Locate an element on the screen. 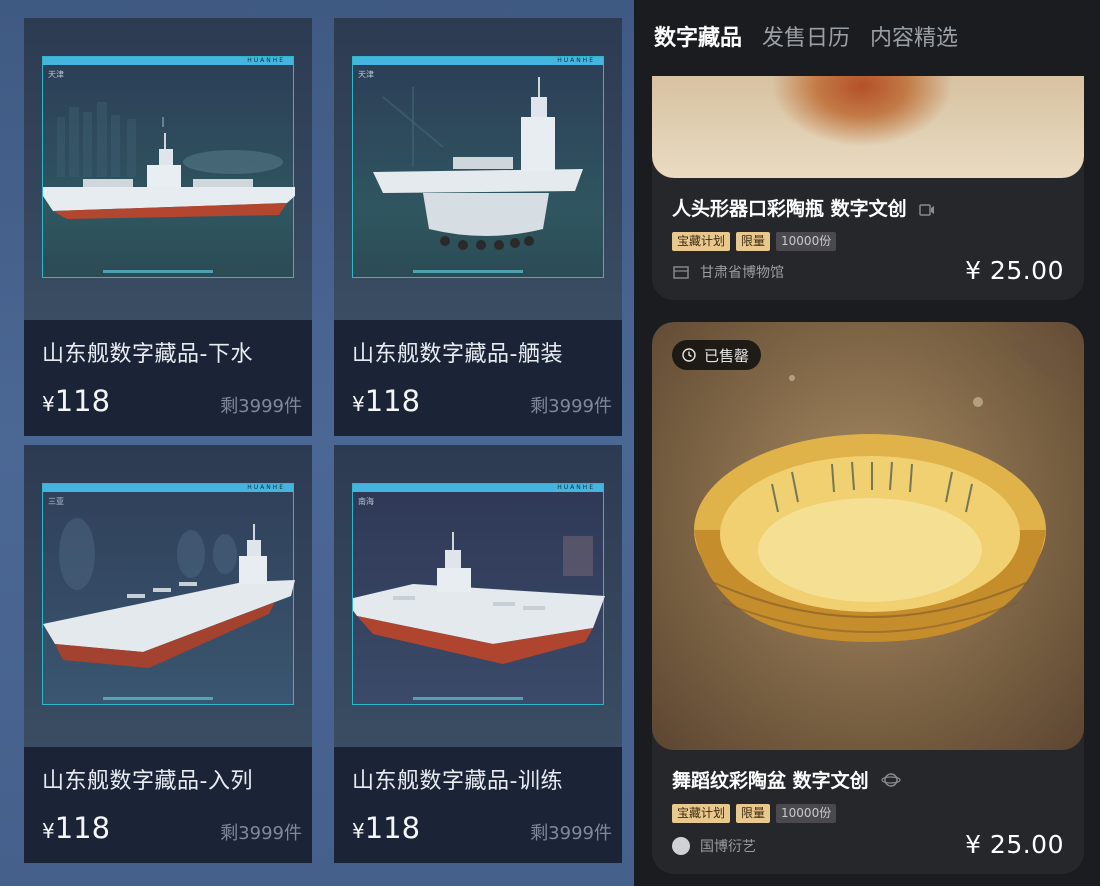 The image size is (1100, 886). collectible-publisher: 国博衍艺 is located at coordinates (714, 846).